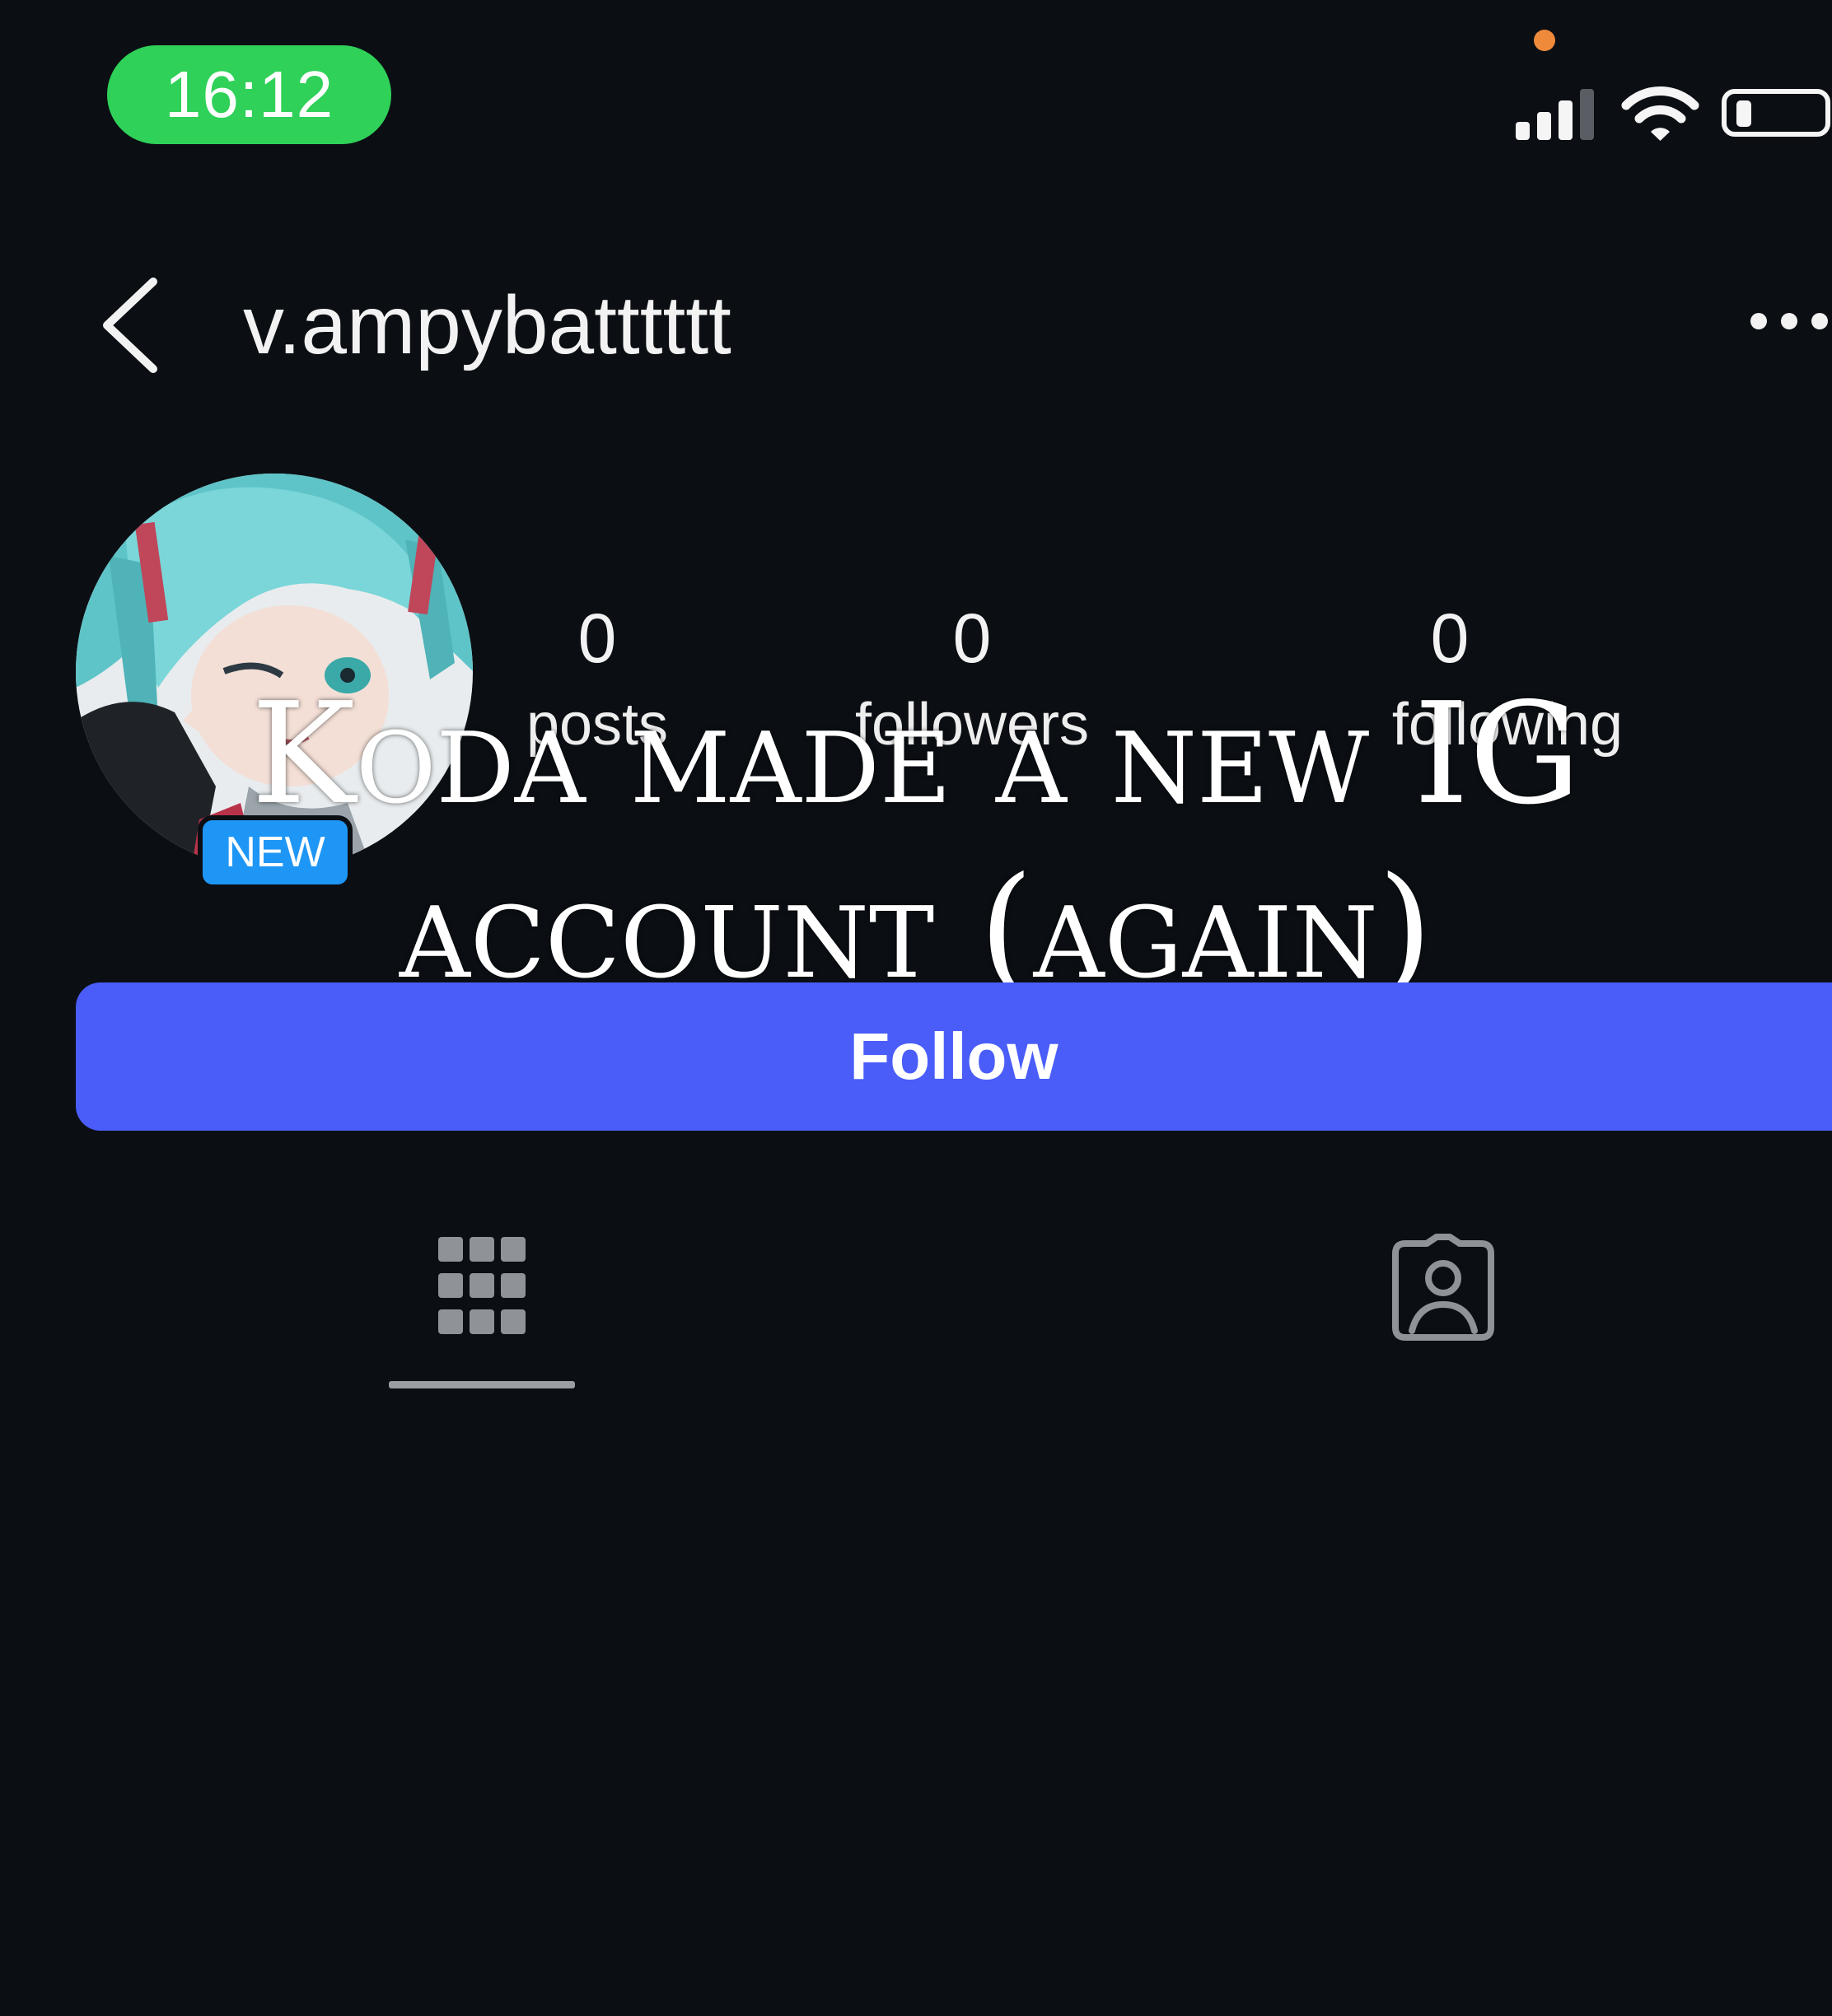 The width and height of the screenshot is (1832, 2016). I want to click on profile-username: v.ampybatttttt, so click(487, 325).